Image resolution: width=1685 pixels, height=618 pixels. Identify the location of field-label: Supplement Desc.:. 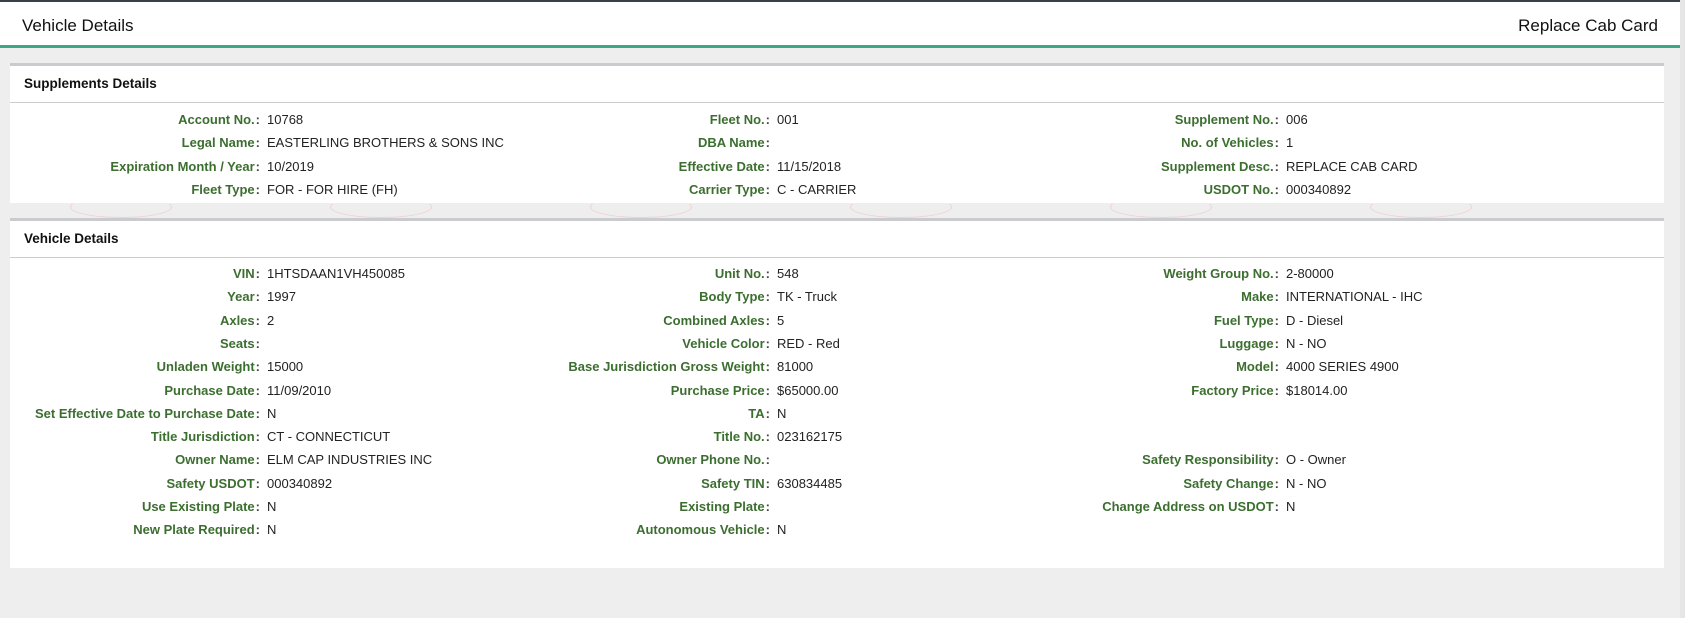
(1220, 167).